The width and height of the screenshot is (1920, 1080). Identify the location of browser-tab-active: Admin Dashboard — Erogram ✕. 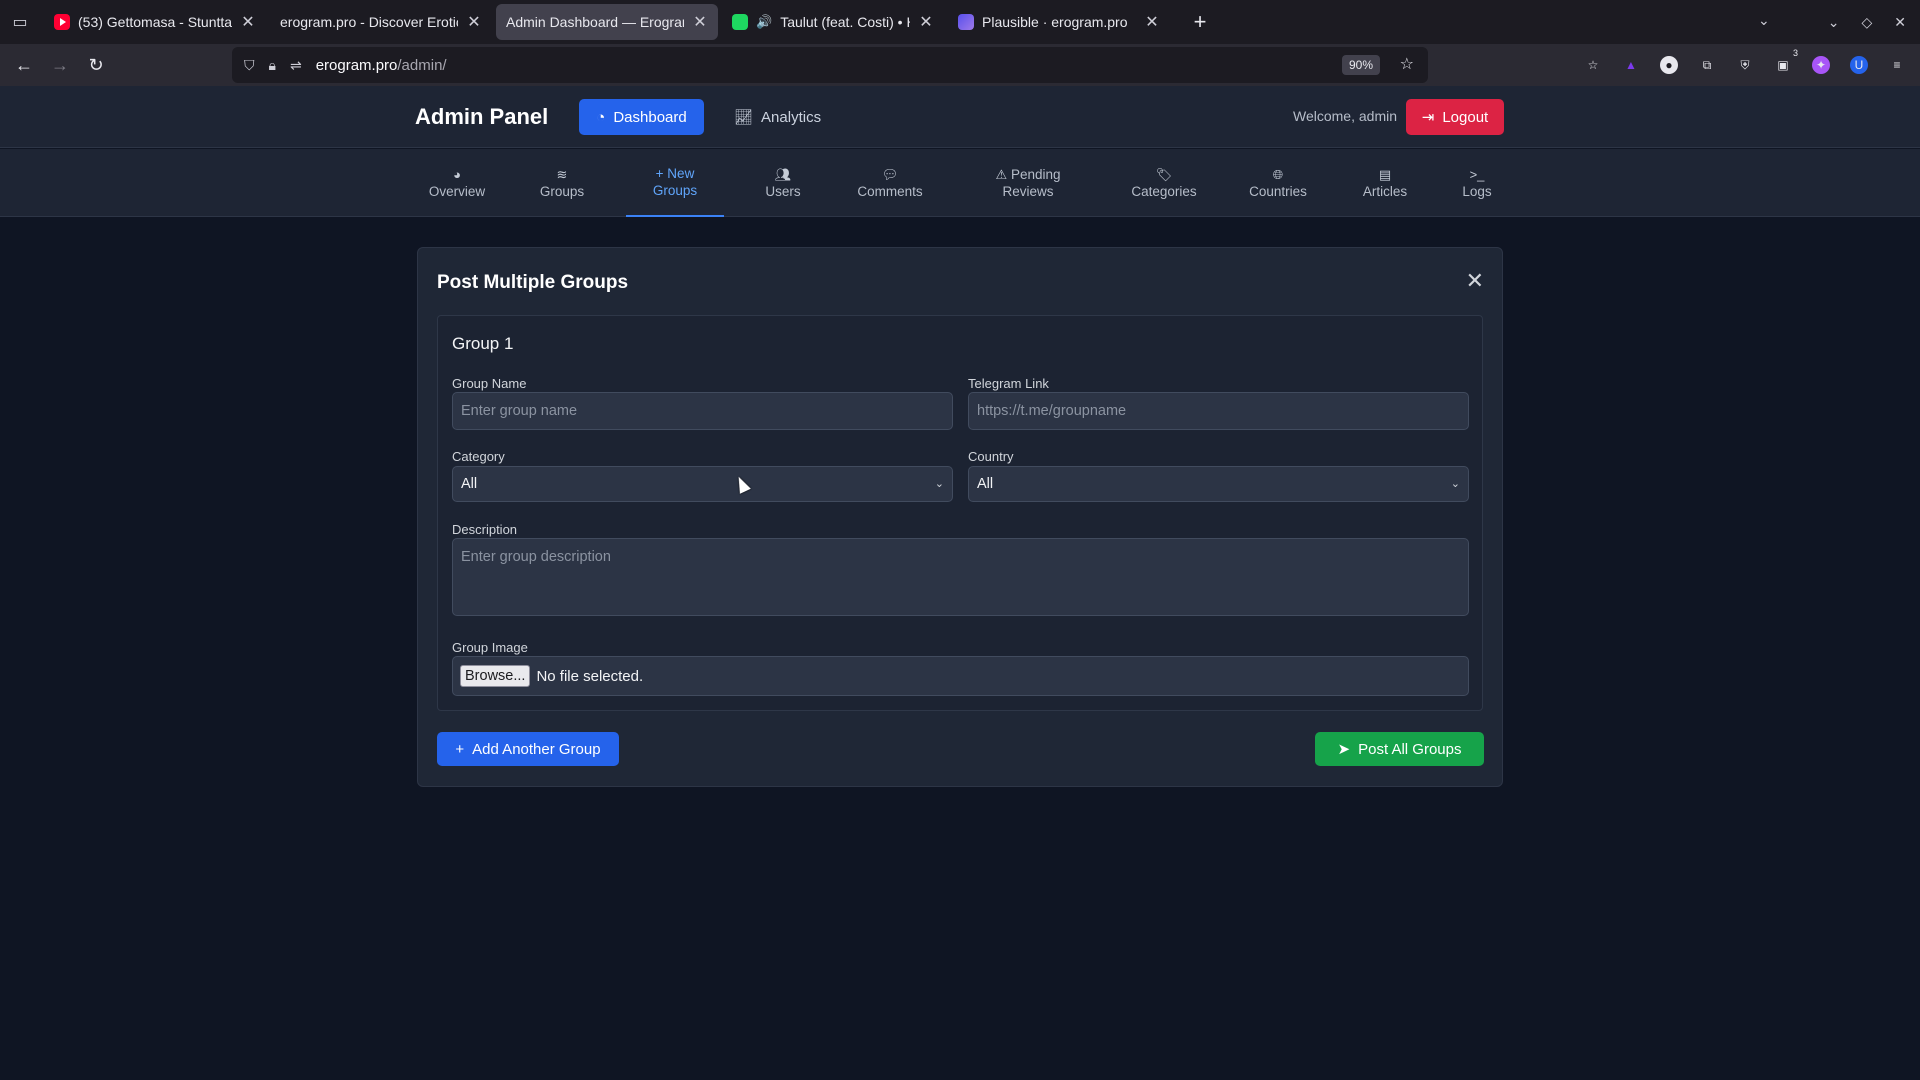
(607, 22).